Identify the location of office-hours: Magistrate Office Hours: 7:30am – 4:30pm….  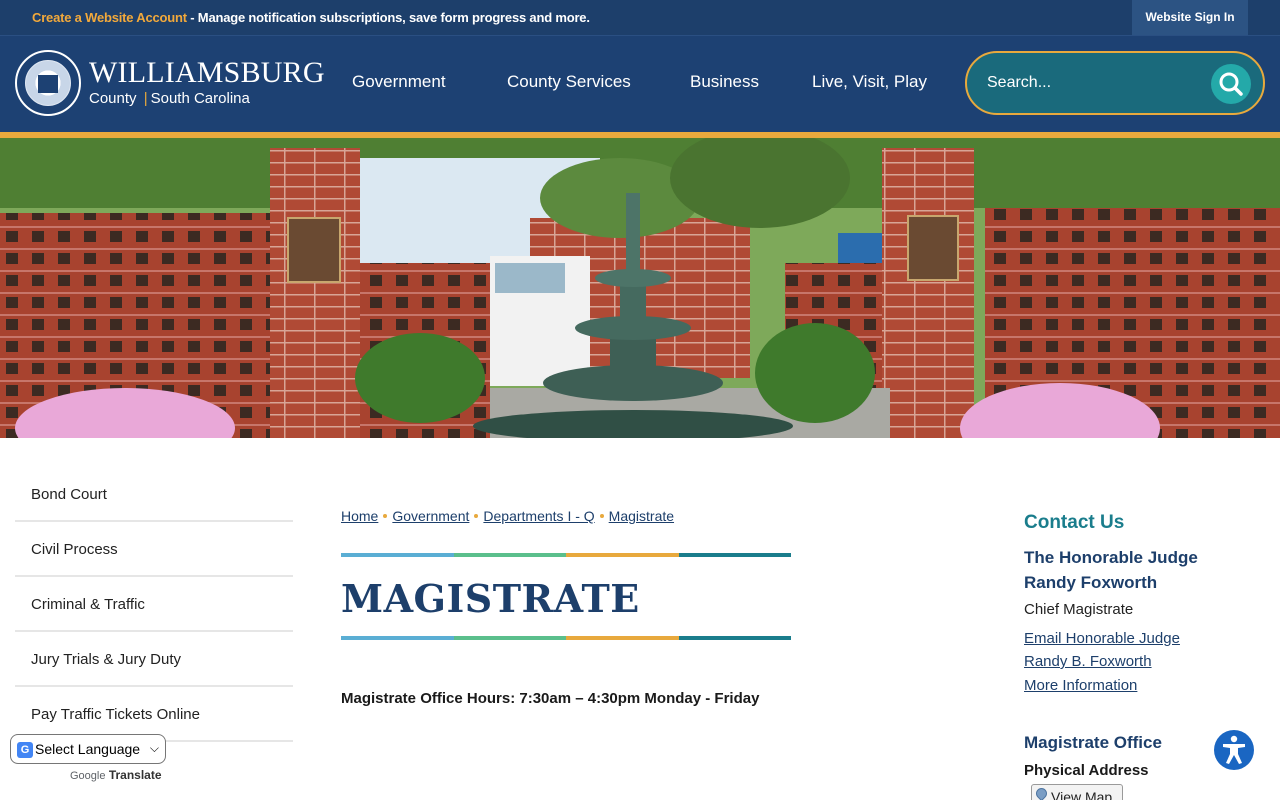
(550, 698).